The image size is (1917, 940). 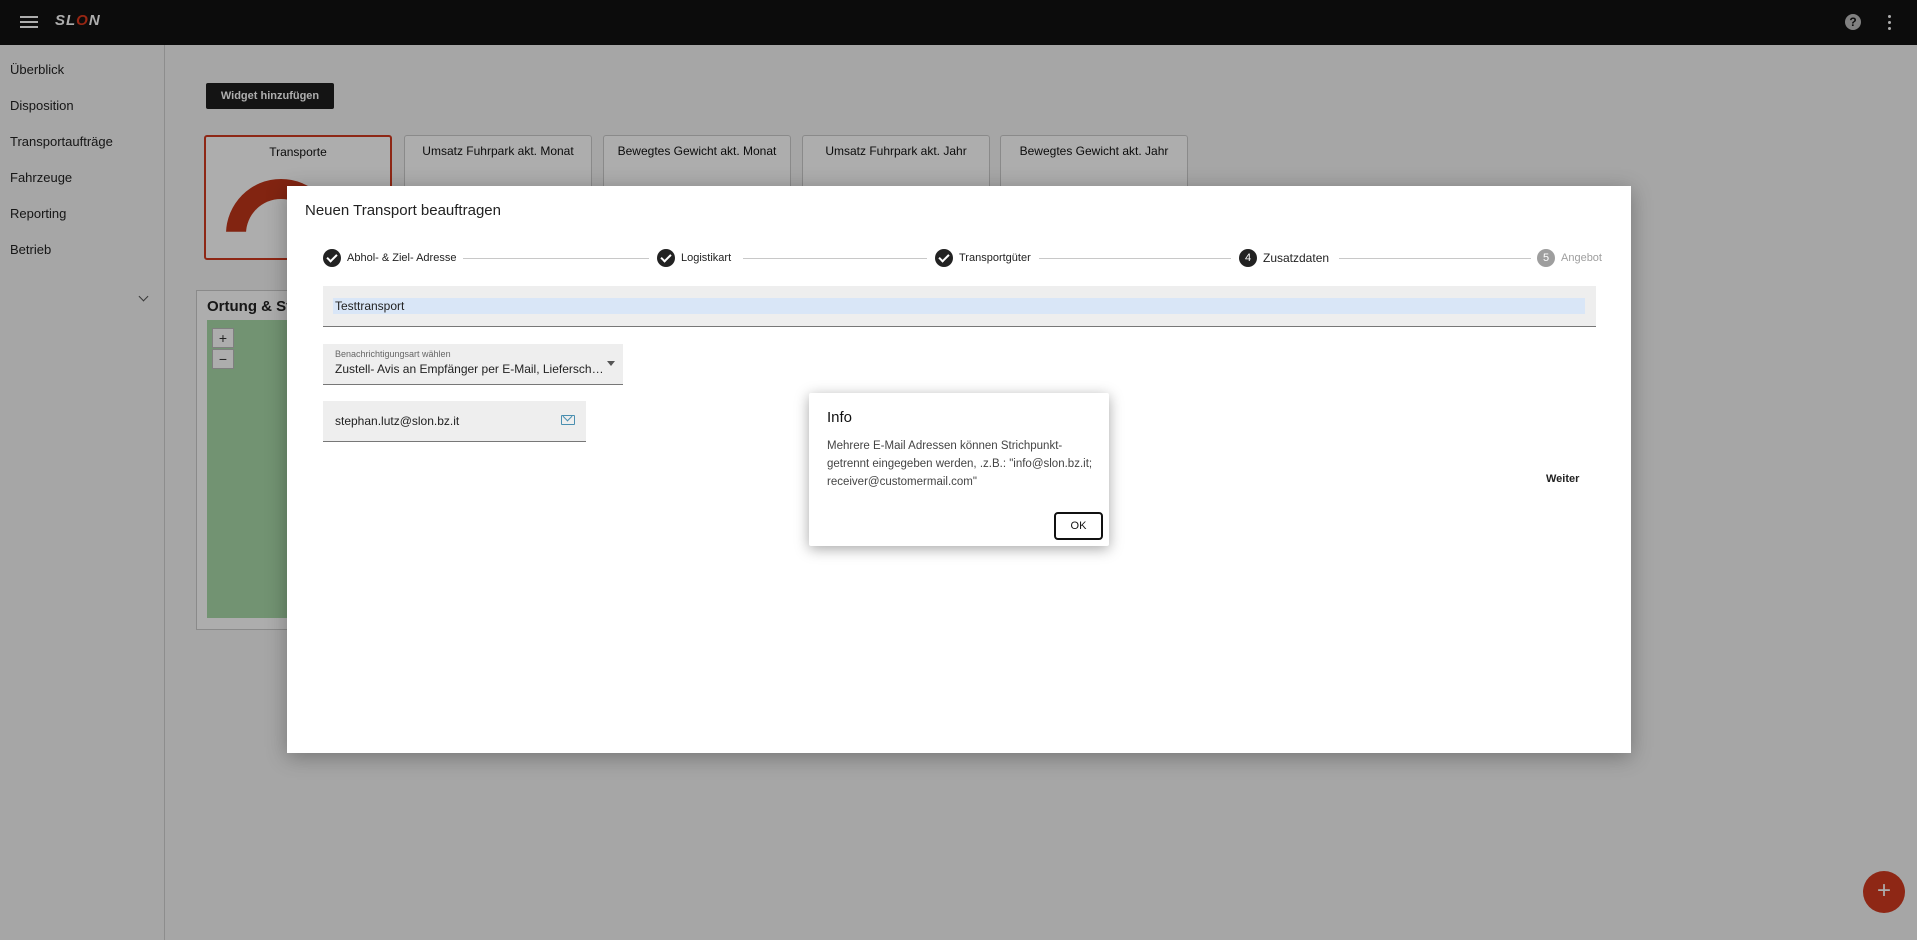 What do you see at coordinates (568, 420) in the screenshot?
I see `mail-icon` at bounding box center [568, 420].